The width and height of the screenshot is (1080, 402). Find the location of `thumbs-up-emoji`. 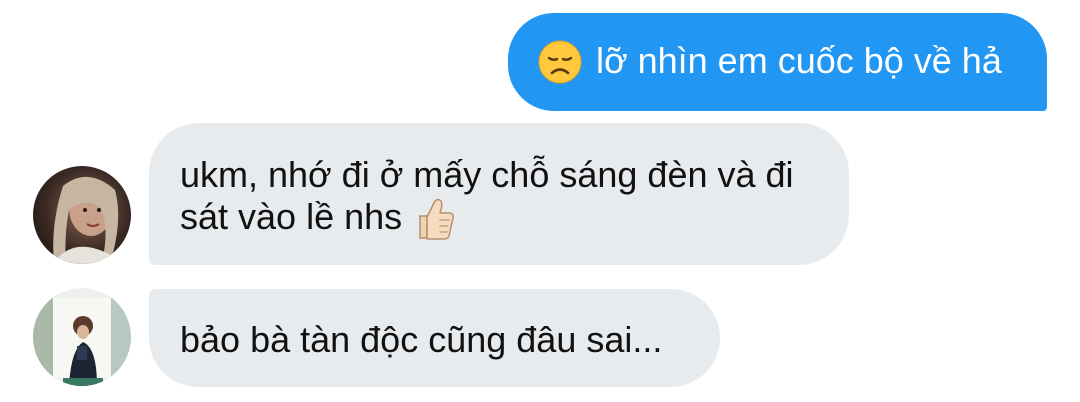

thumbs-up-emoji is located at coordinates (437, 220).